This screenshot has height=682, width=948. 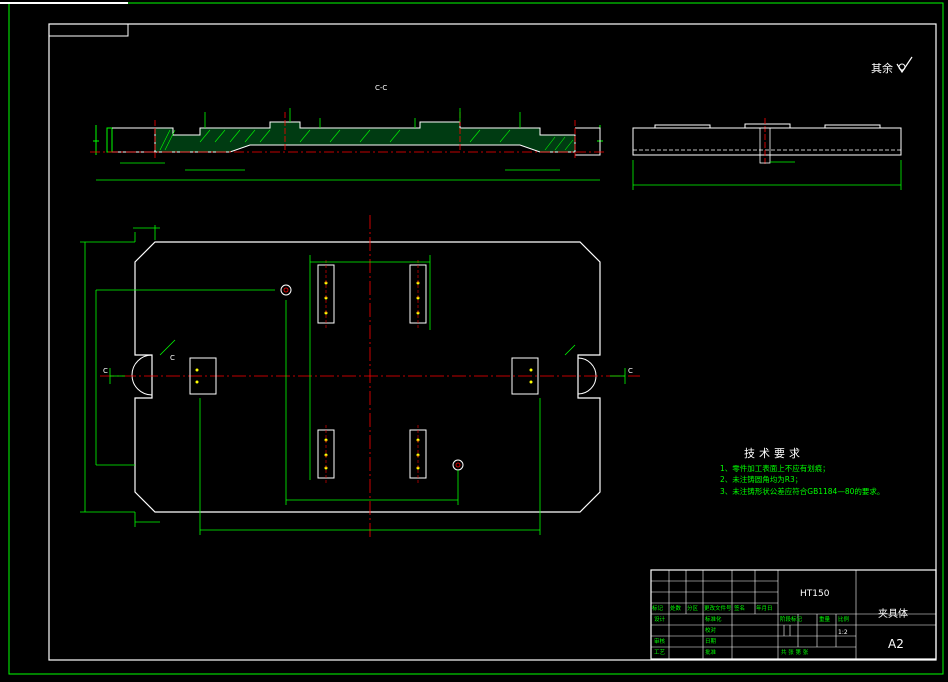 What do you see at coordinates (791, 619) in the screenshot?
I see `stage-label: 阶段标记` at bounding box center [791, 619].